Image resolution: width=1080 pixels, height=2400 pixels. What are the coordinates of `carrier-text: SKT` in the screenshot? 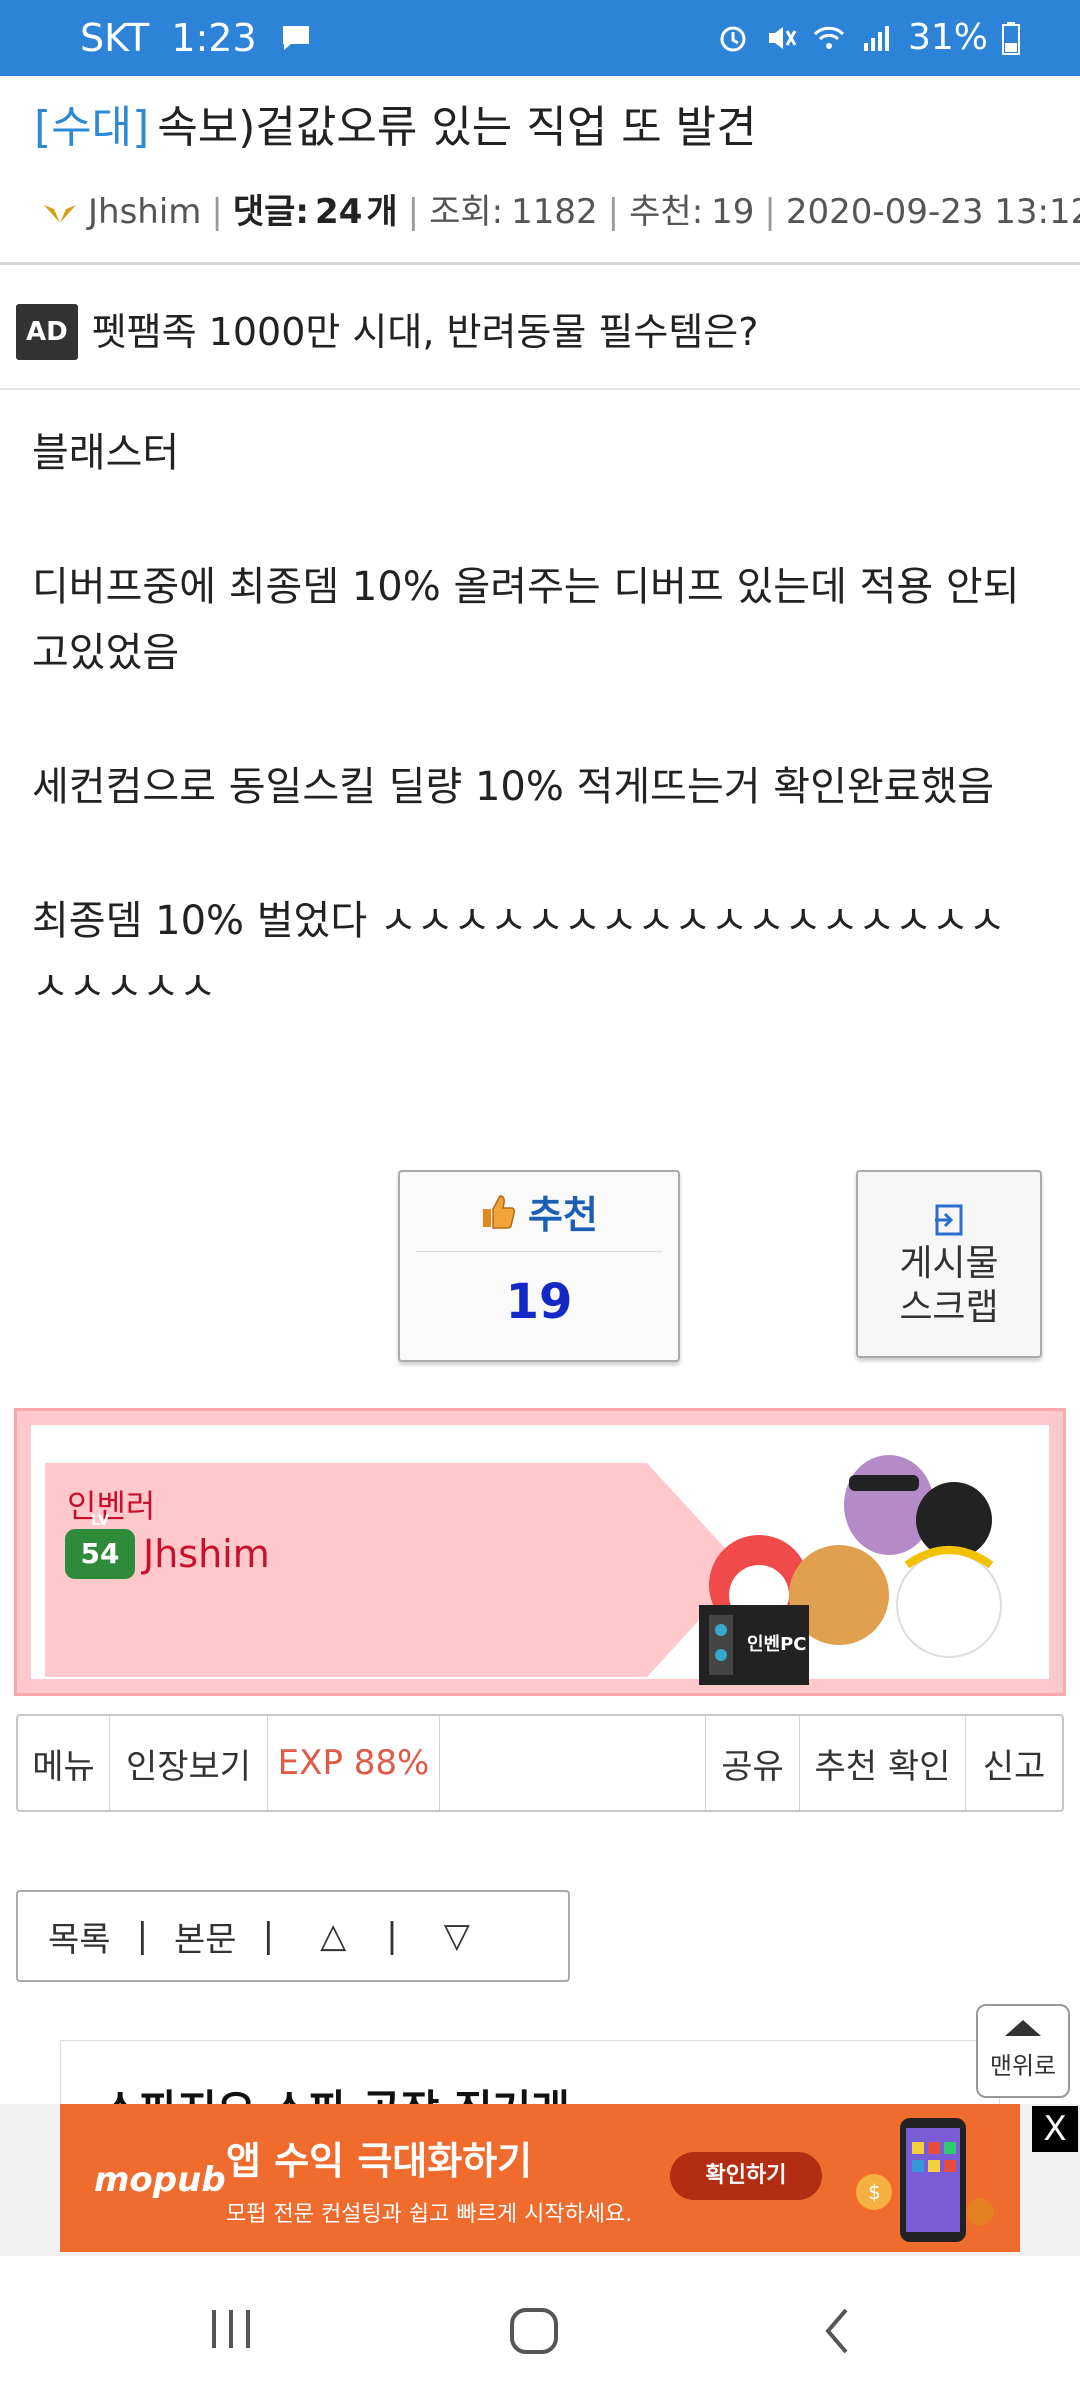 It's located at (115, 38).